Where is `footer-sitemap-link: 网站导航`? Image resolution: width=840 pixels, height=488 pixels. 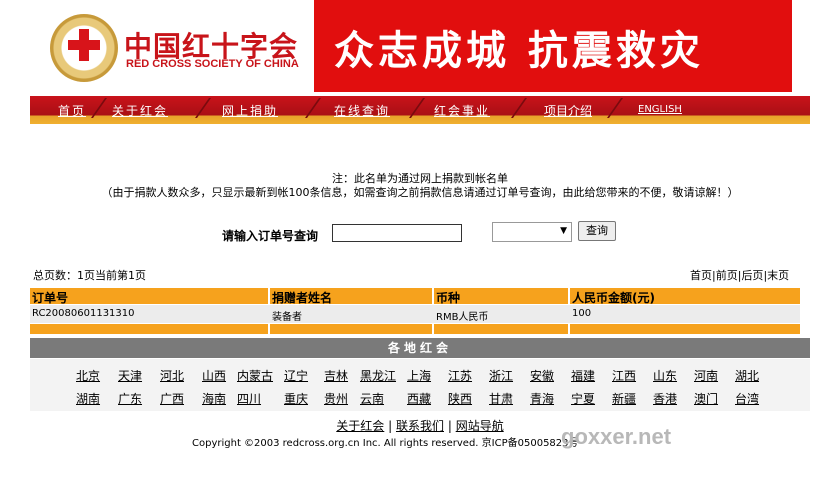 footer-sitemap-link: 网站导航 is located at coordinates (480, 426).